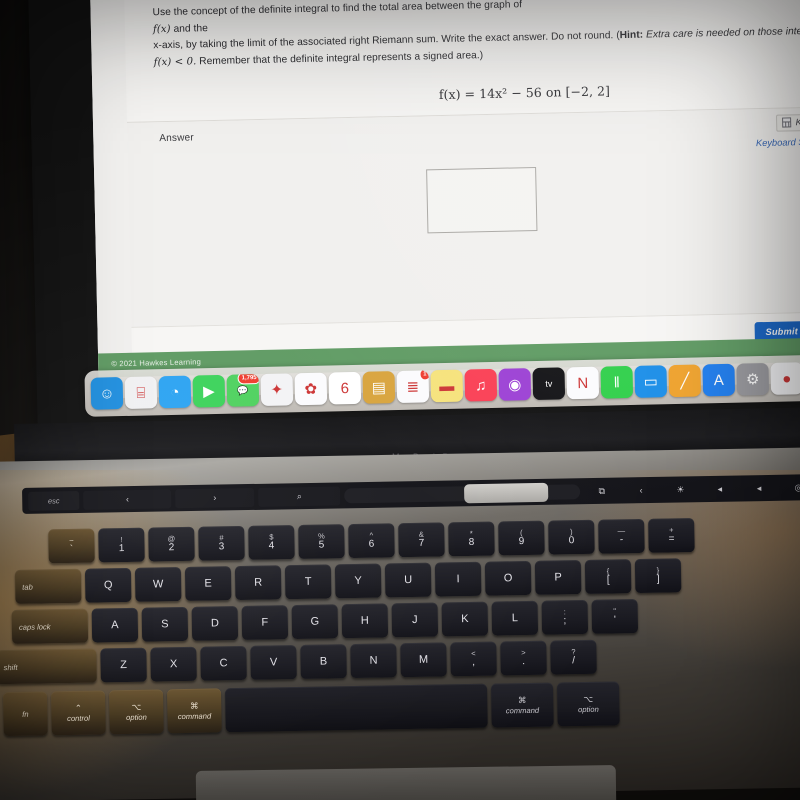 The height and width of the screenshot is (800, 800). Describe the element at coordinates (778, 142) in the screenshot. I see `keyboard-shortcuts-link: Keyboard Shortcuts` at that location.